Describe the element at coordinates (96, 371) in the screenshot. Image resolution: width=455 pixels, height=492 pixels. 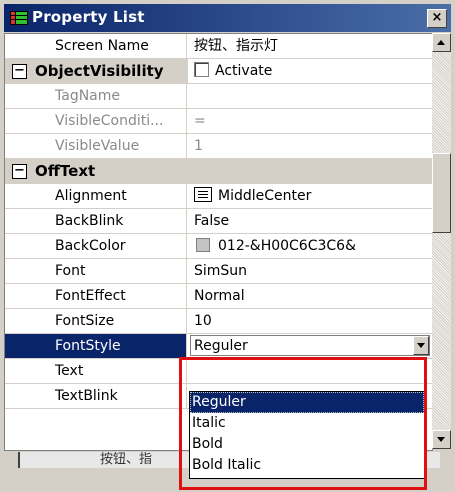
I see `property-name: Text` at that location.